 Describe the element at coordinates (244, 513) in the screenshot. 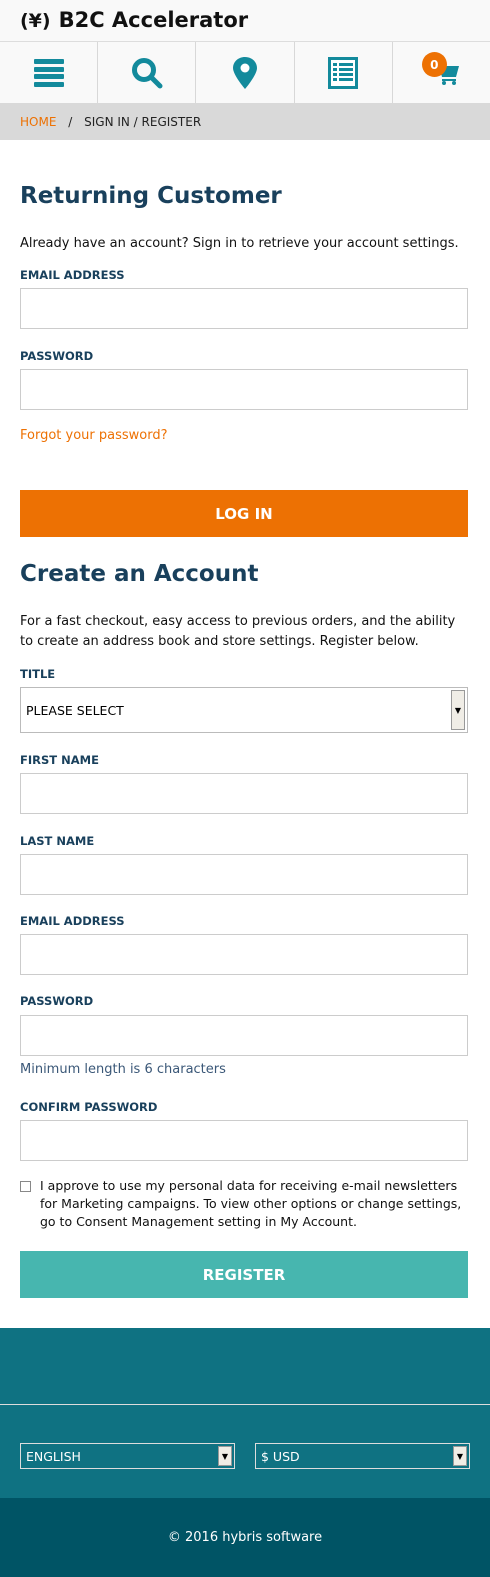

I see `login-button: LOG IN` at that location.